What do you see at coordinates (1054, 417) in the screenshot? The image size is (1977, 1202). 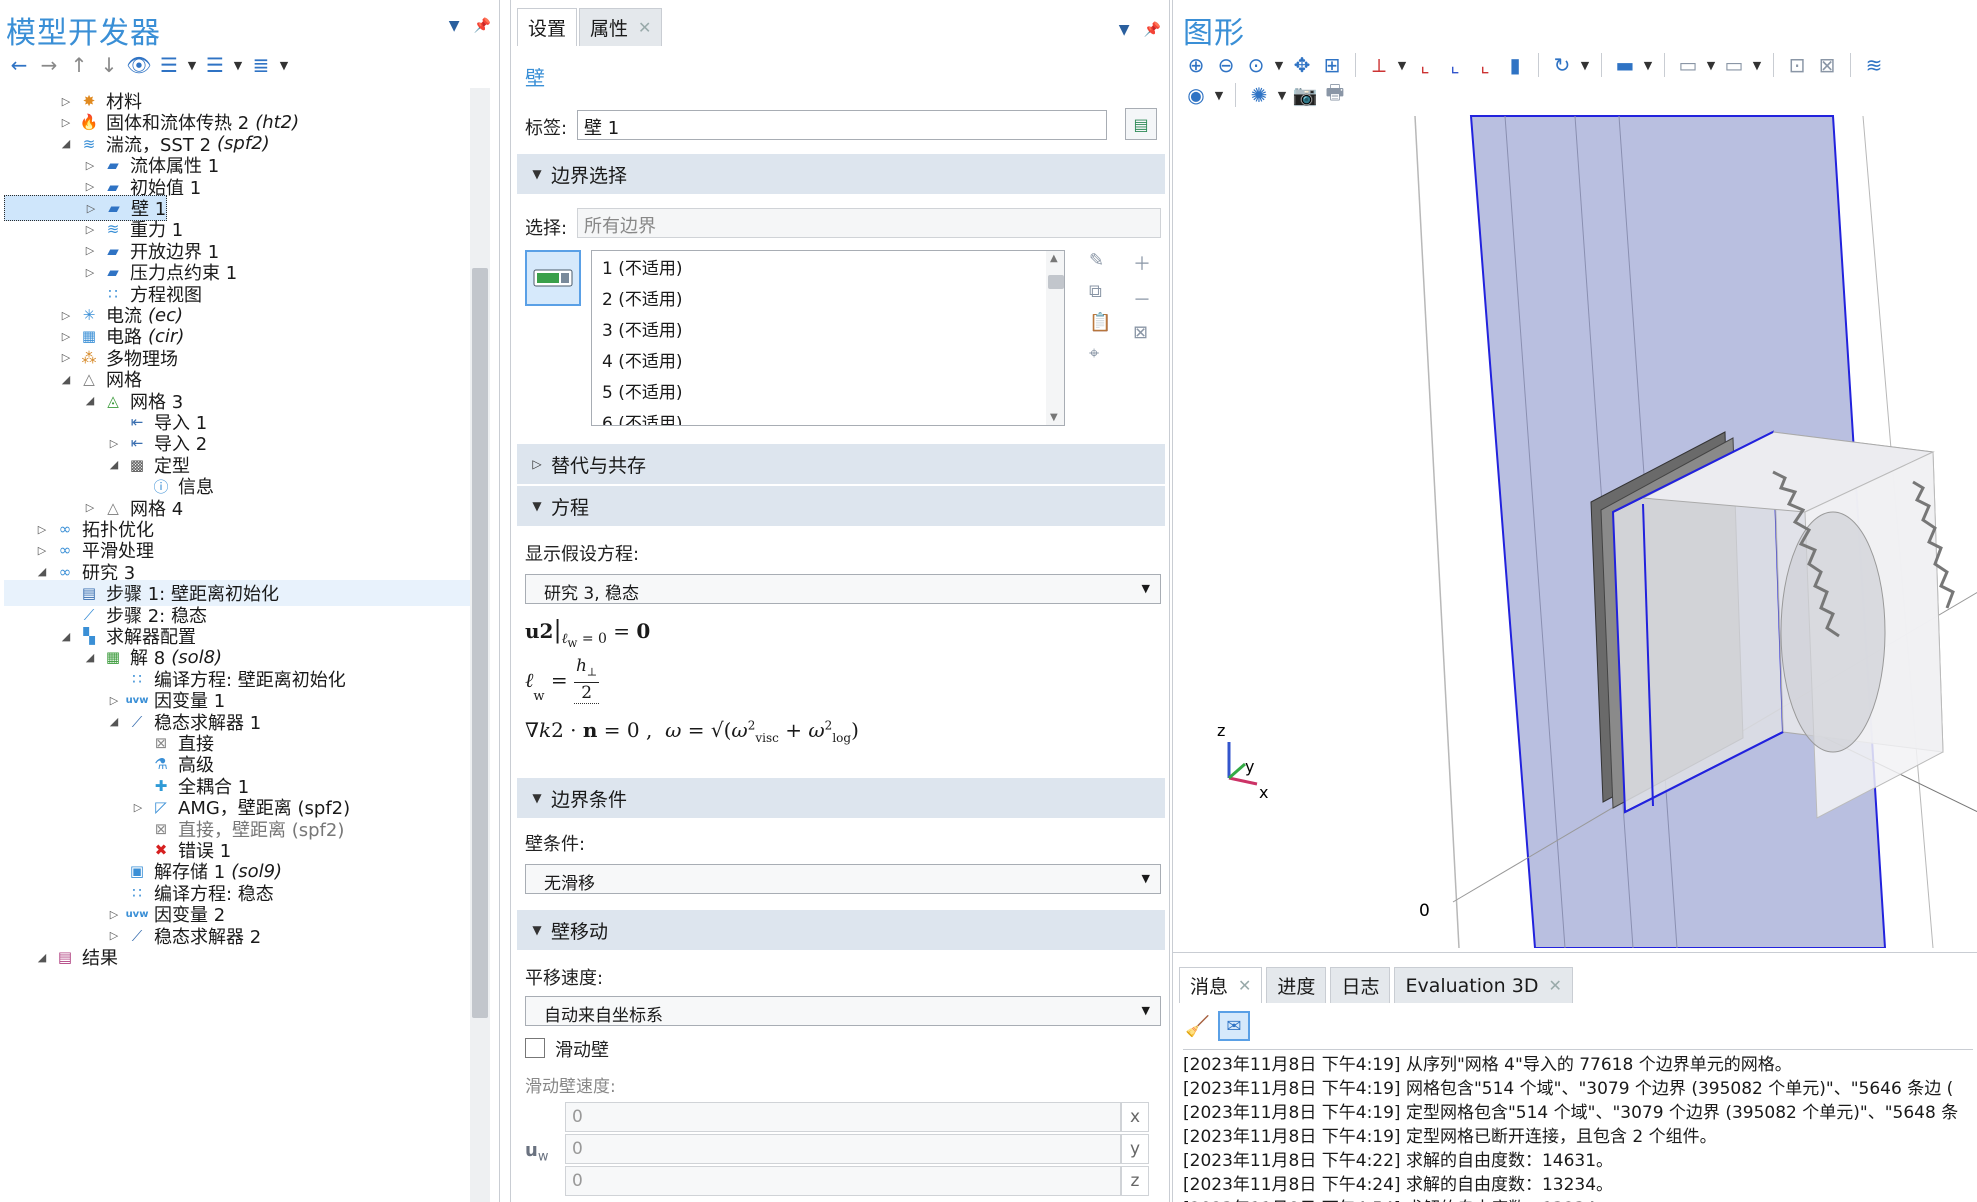 I see `scroll-down-icon: ▼` at bounding box center [1054, 417].